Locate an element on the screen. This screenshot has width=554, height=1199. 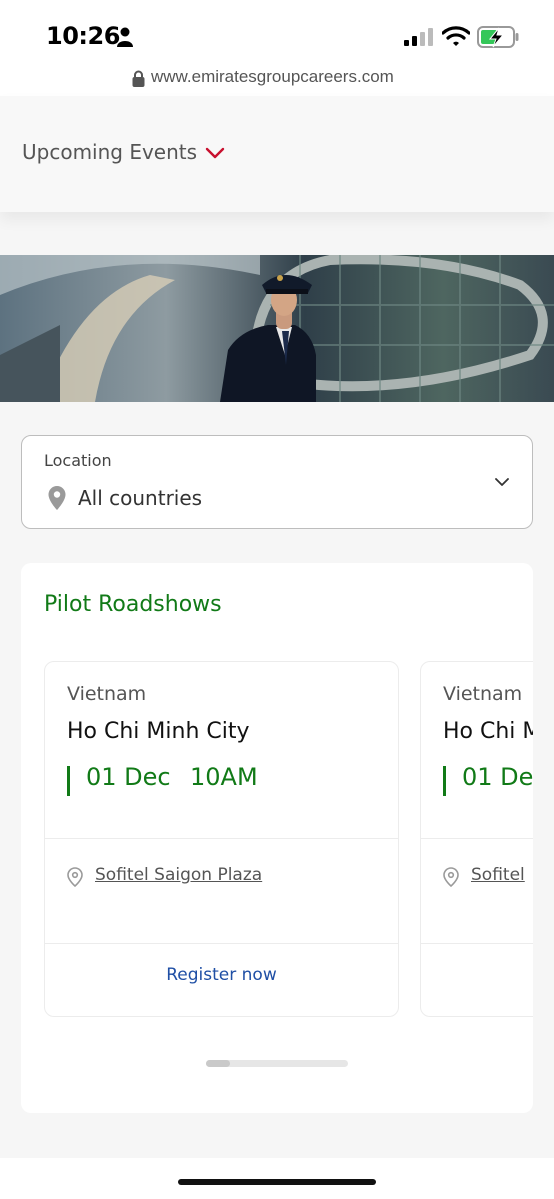
battery-charging-icon is located at coordinates (498, 37).